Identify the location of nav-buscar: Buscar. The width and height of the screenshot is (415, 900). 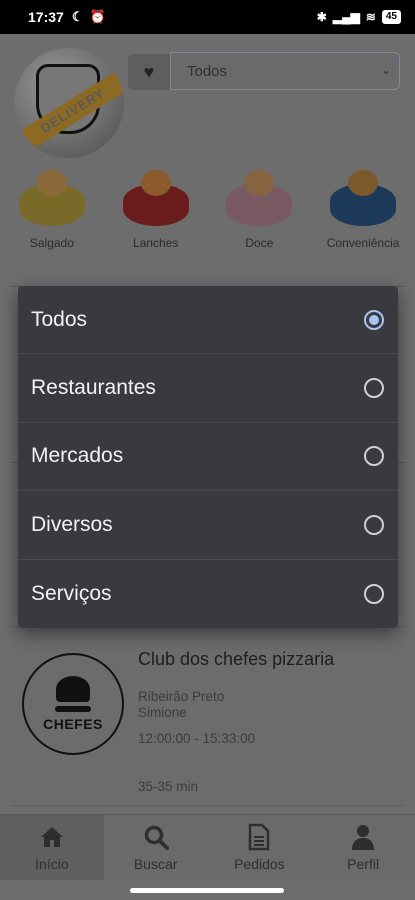
(156, 847).